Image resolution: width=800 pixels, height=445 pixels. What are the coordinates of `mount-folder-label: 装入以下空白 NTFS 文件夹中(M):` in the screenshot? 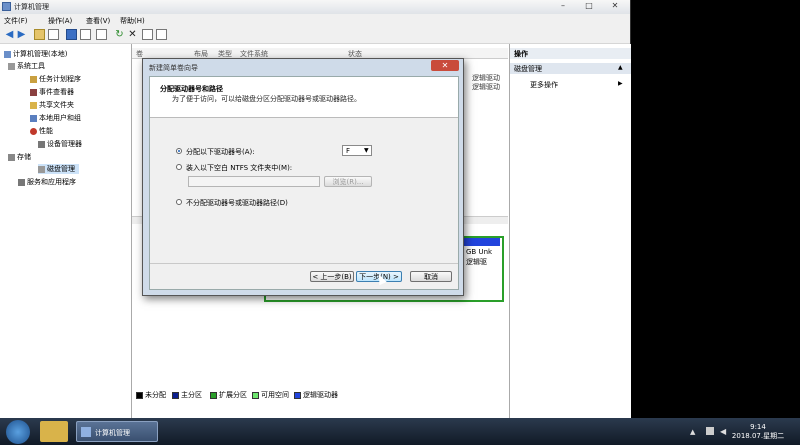 It's located at (239, 168).